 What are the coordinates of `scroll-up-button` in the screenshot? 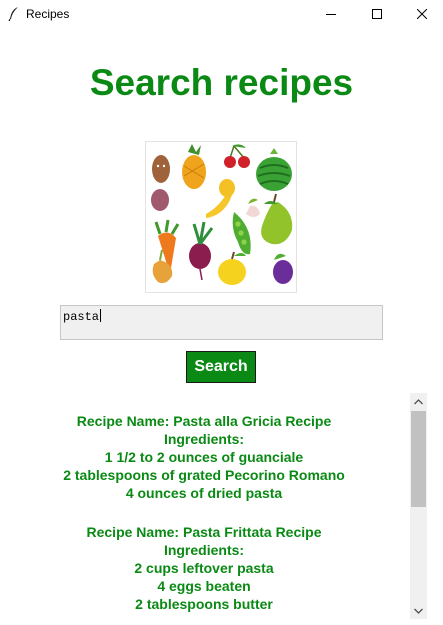 It's located at (418, 401).